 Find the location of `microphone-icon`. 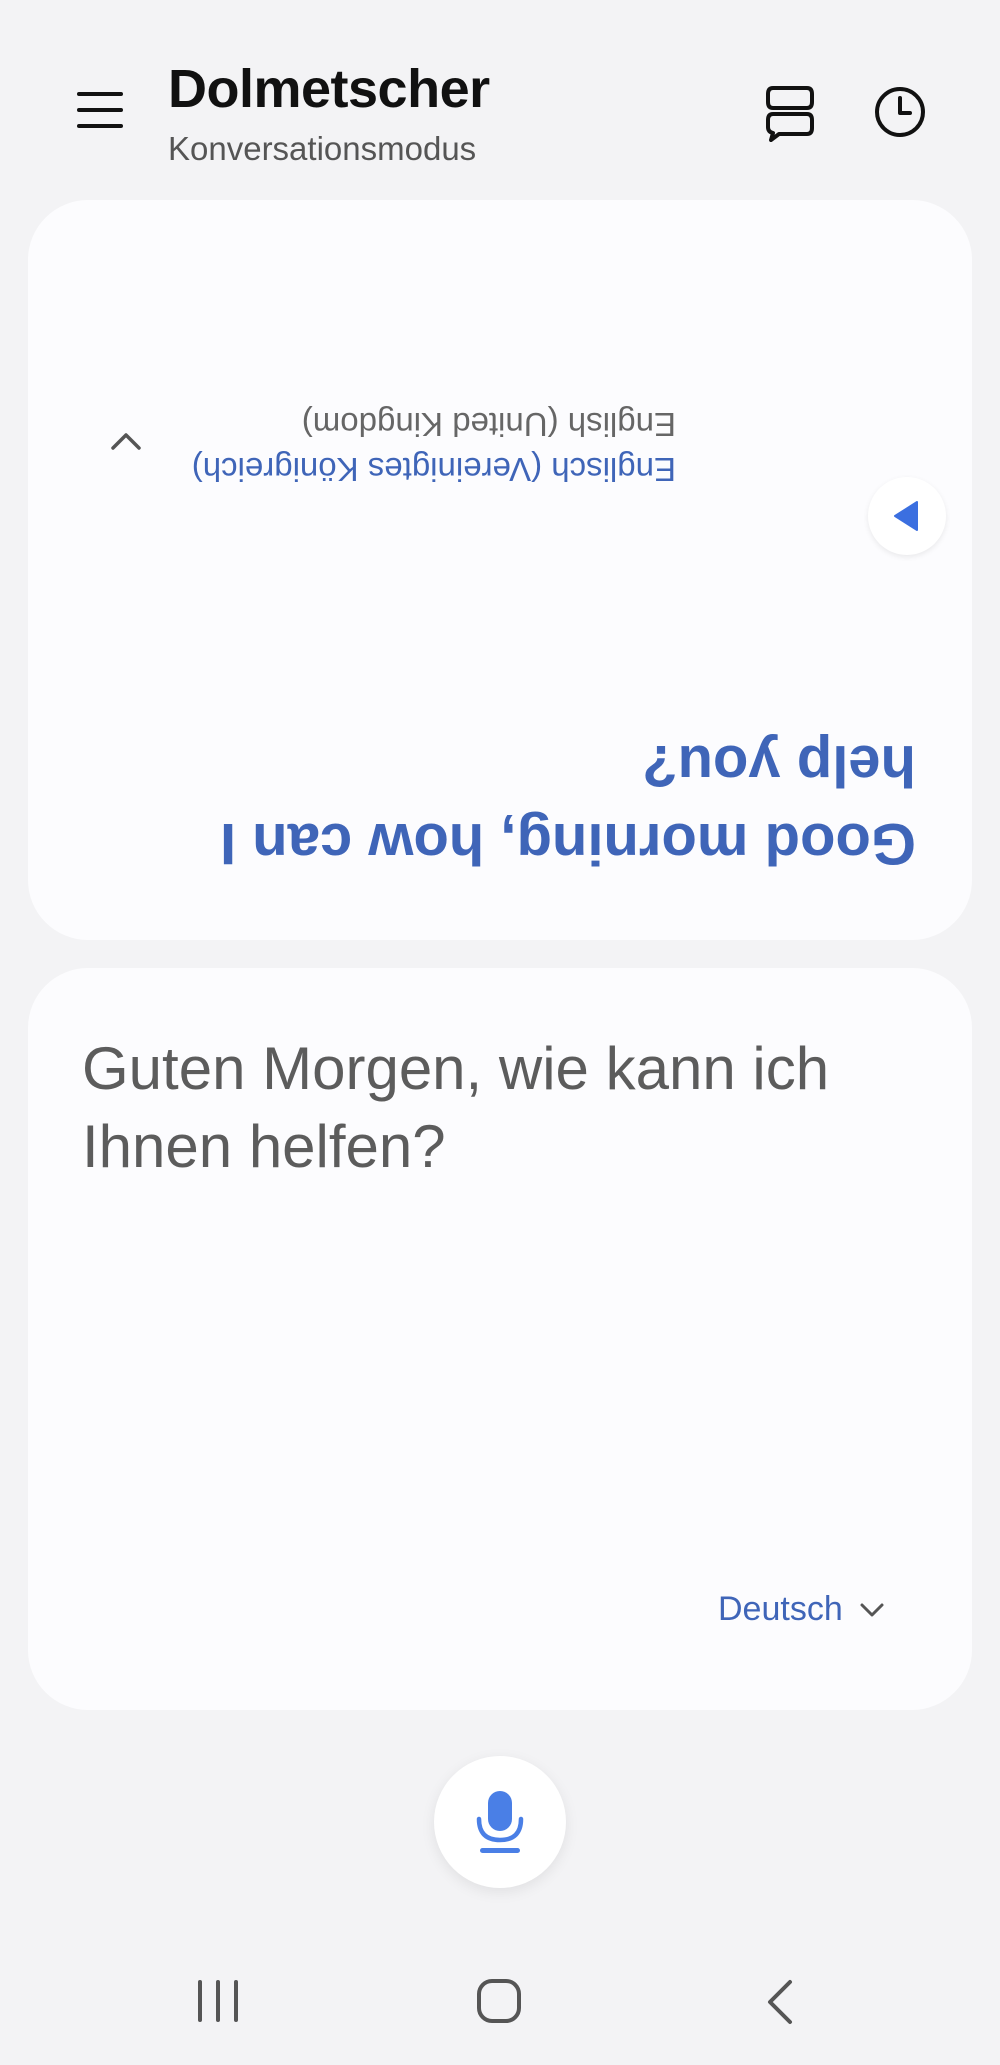

microphone-icon is located at coordinates (500, 1822).